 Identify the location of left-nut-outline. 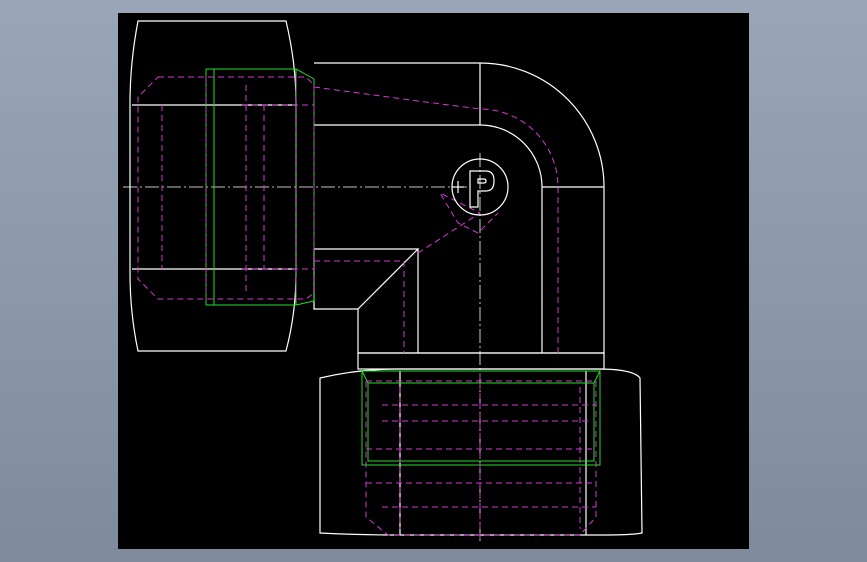
(213, 186).